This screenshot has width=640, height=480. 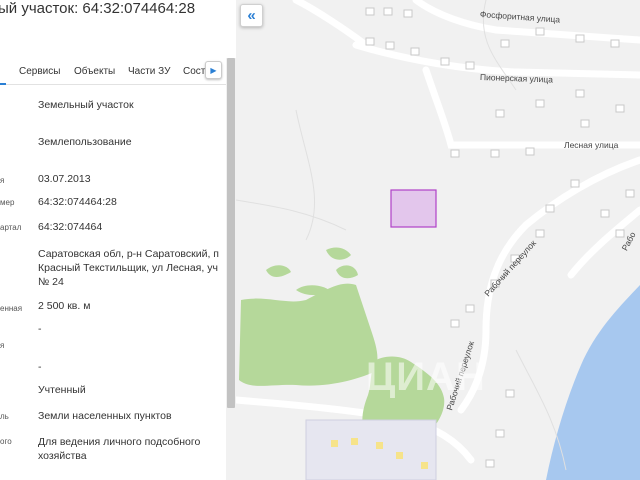 What do you see at coordinates (62, 390) in the screenshot?
I see `row-value-status: Учтенный` at bounding box center [62, 390].